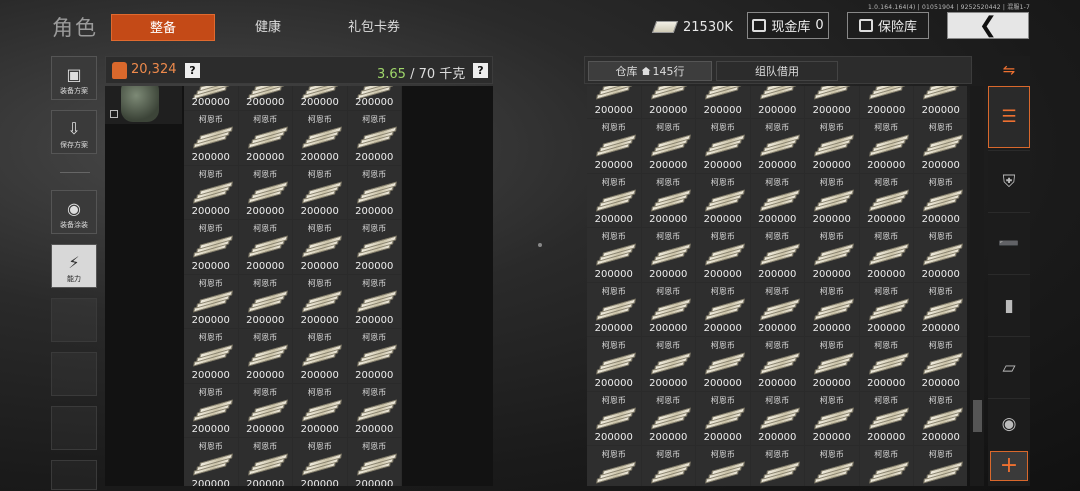  I want to click on filter-armor-button: ⛨, so click(1009, 181).